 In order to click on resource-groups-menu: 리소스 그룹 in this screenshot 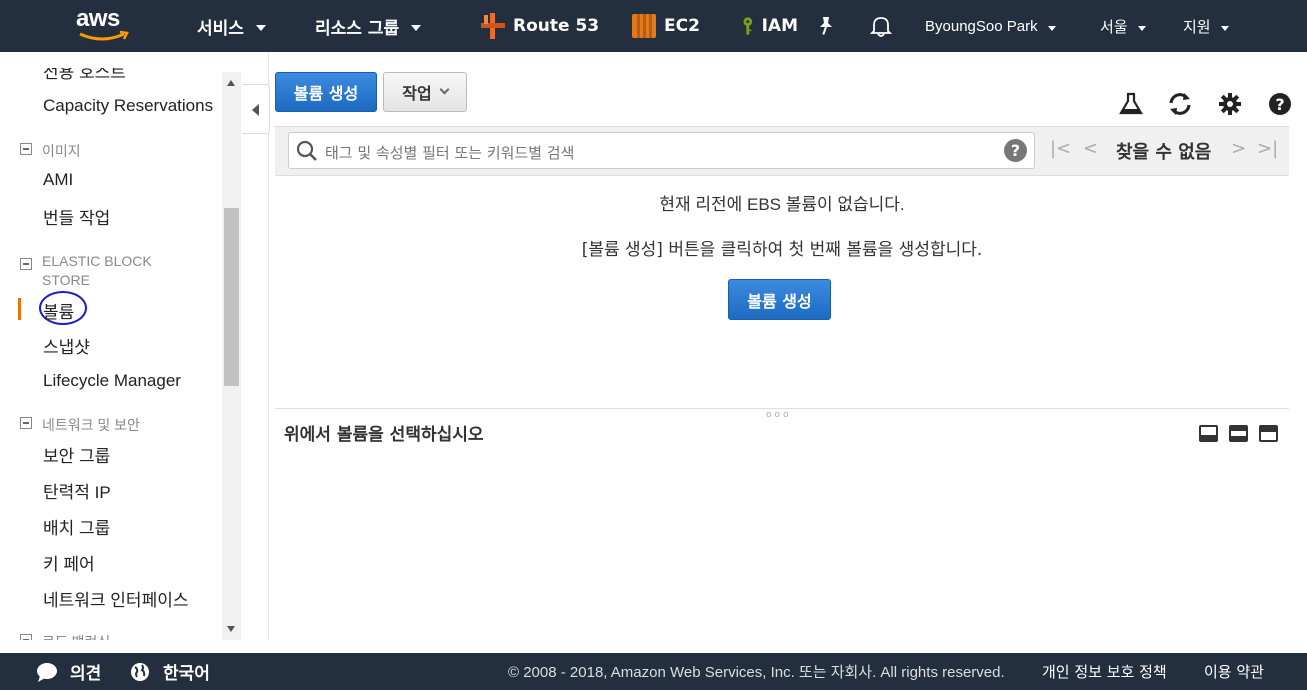, I will do `click(368, 26)`.